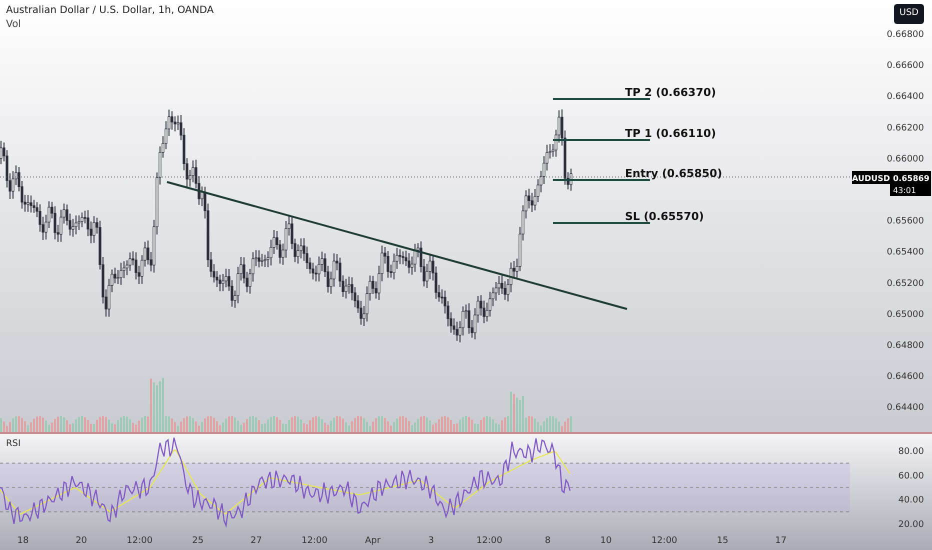 The height and width of the screenshot is (550, 932). Describe the element at coordinates (547, 541) in the screenshot. I see `time-tick-label: 8` at that location.